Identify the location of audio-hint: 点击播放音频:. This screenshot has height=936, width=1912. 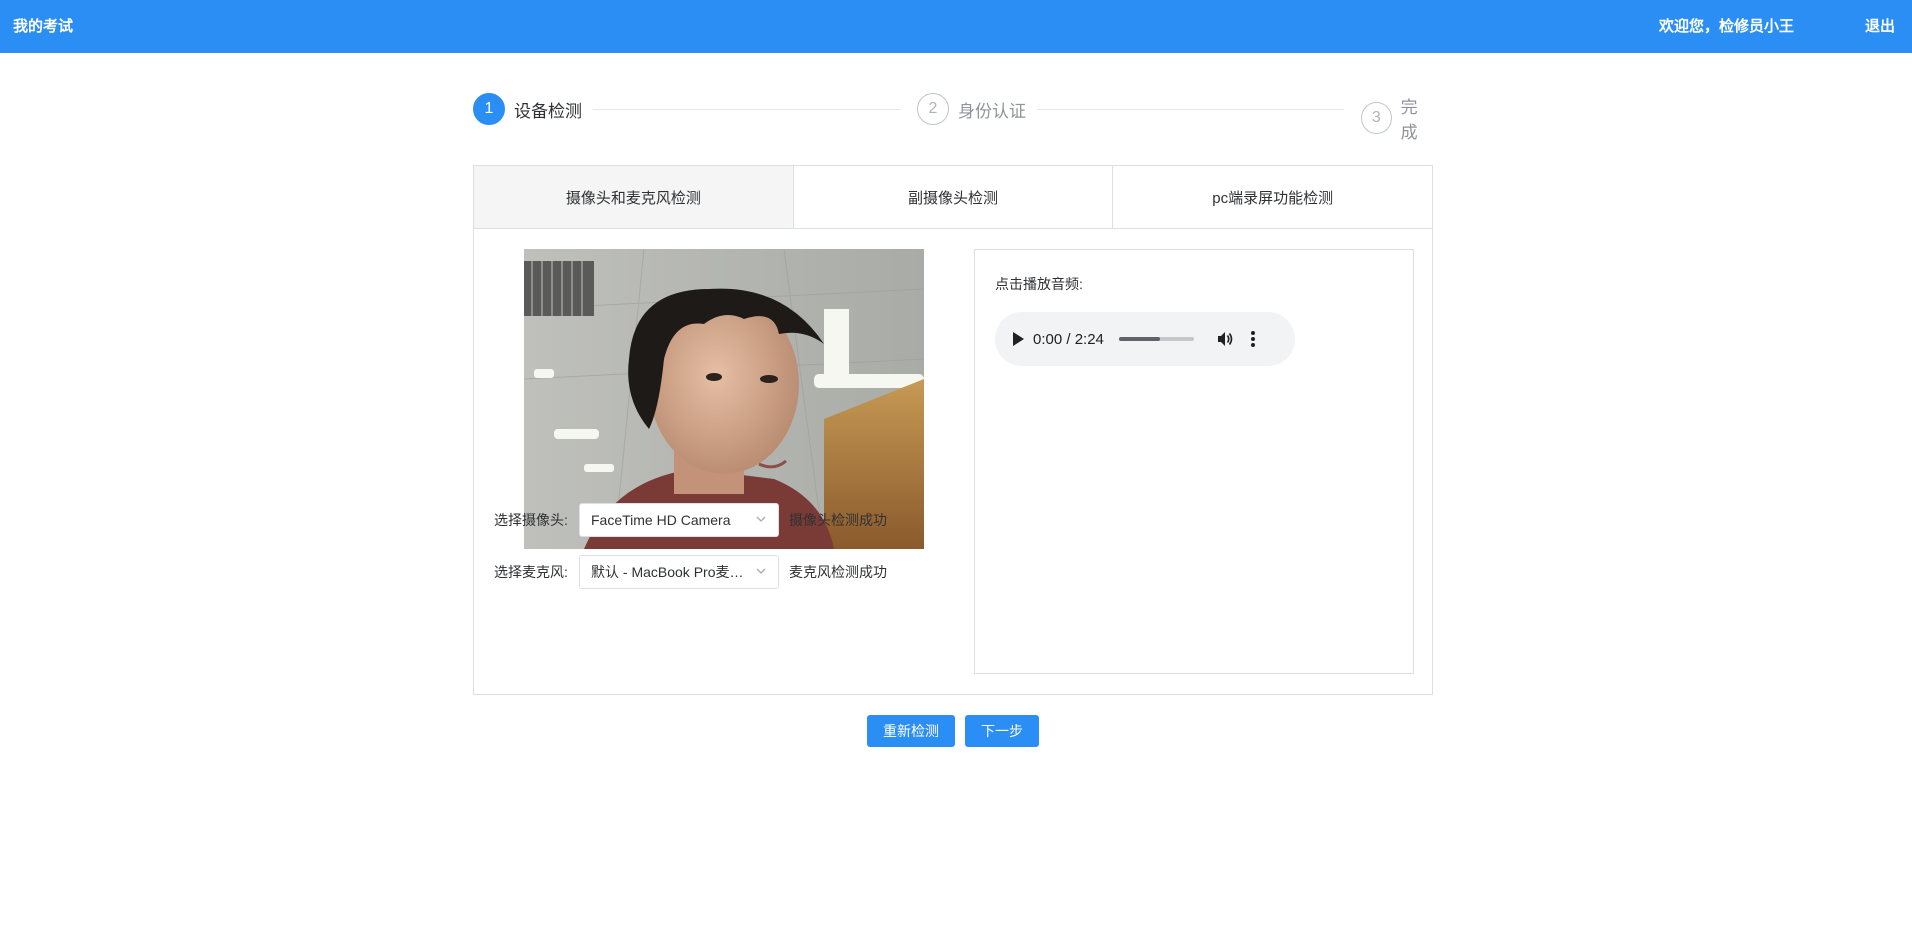
(1039, 284).